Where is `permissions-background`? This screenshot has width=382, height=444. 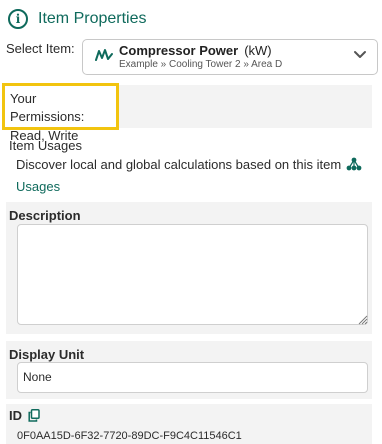 permissions-background is located at coordinates (245, 106).